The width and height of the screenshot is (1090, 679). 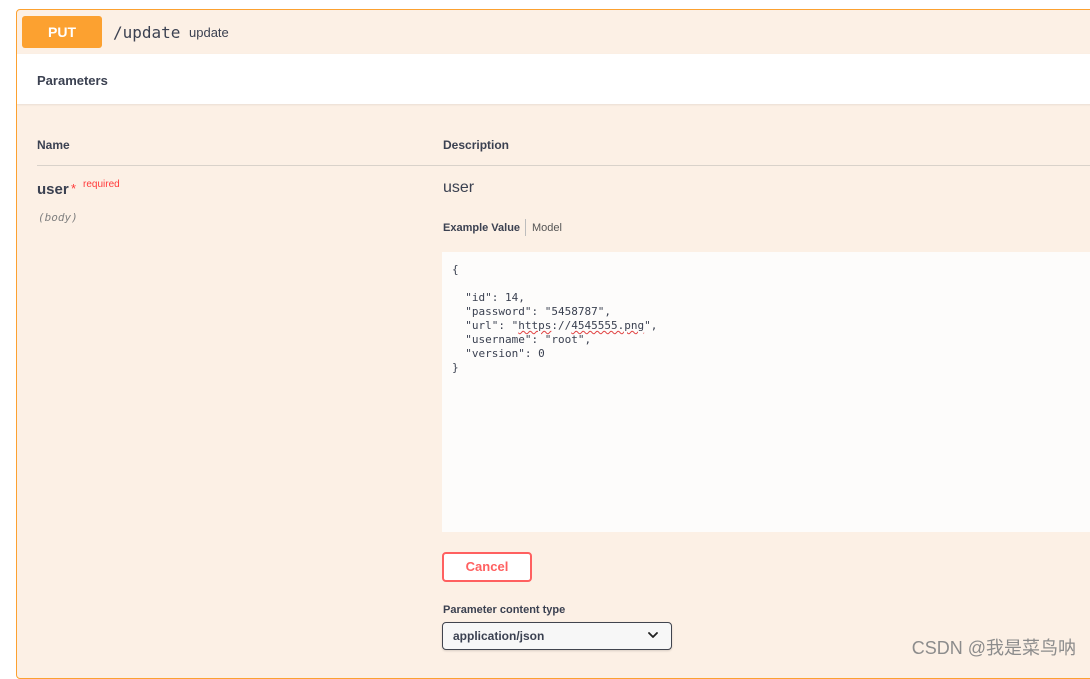 What do you see at coordinates (62, 32) in the screenshot?
I see `method-badge: PUT` at bounding box center [62, 32].